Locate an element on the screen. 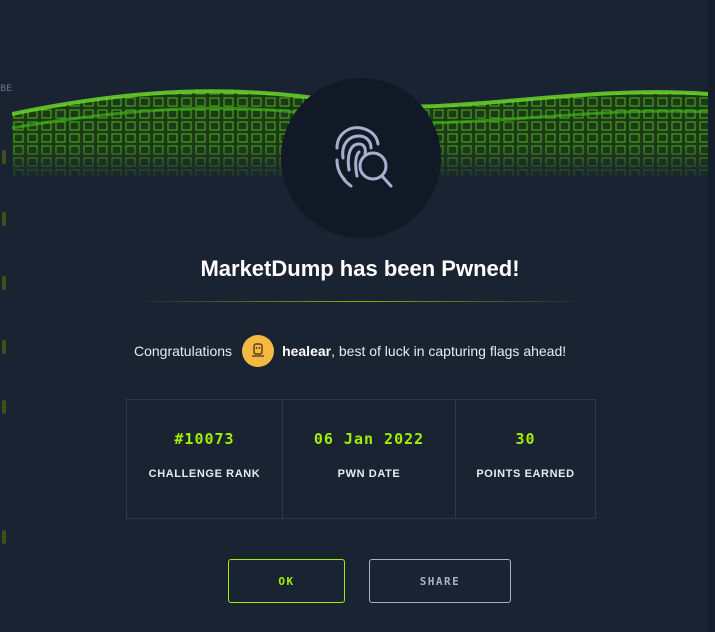 This screenshot has width=715, height=632. share-button: SHARE is located at coordinates (440, 581).